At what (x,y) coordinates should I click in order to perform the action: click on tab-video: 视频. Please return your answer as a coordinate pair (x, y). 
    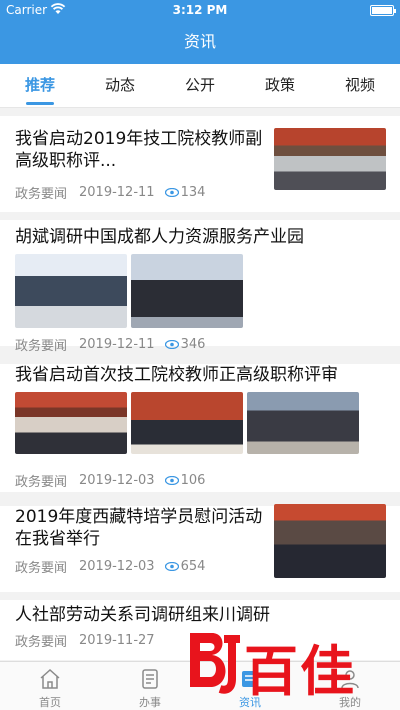
    Looking at the image, I should click on (360, 85).